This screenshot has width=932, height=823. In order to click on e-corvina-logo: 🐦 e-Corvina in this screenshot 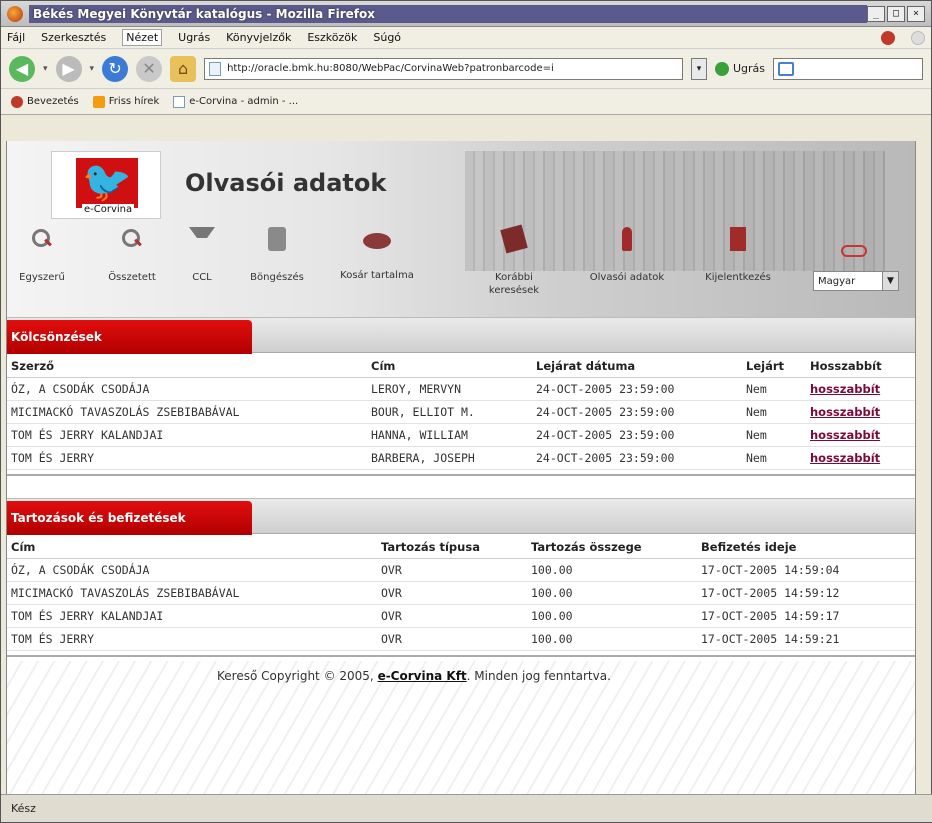, I will do `click(106, 185)`.